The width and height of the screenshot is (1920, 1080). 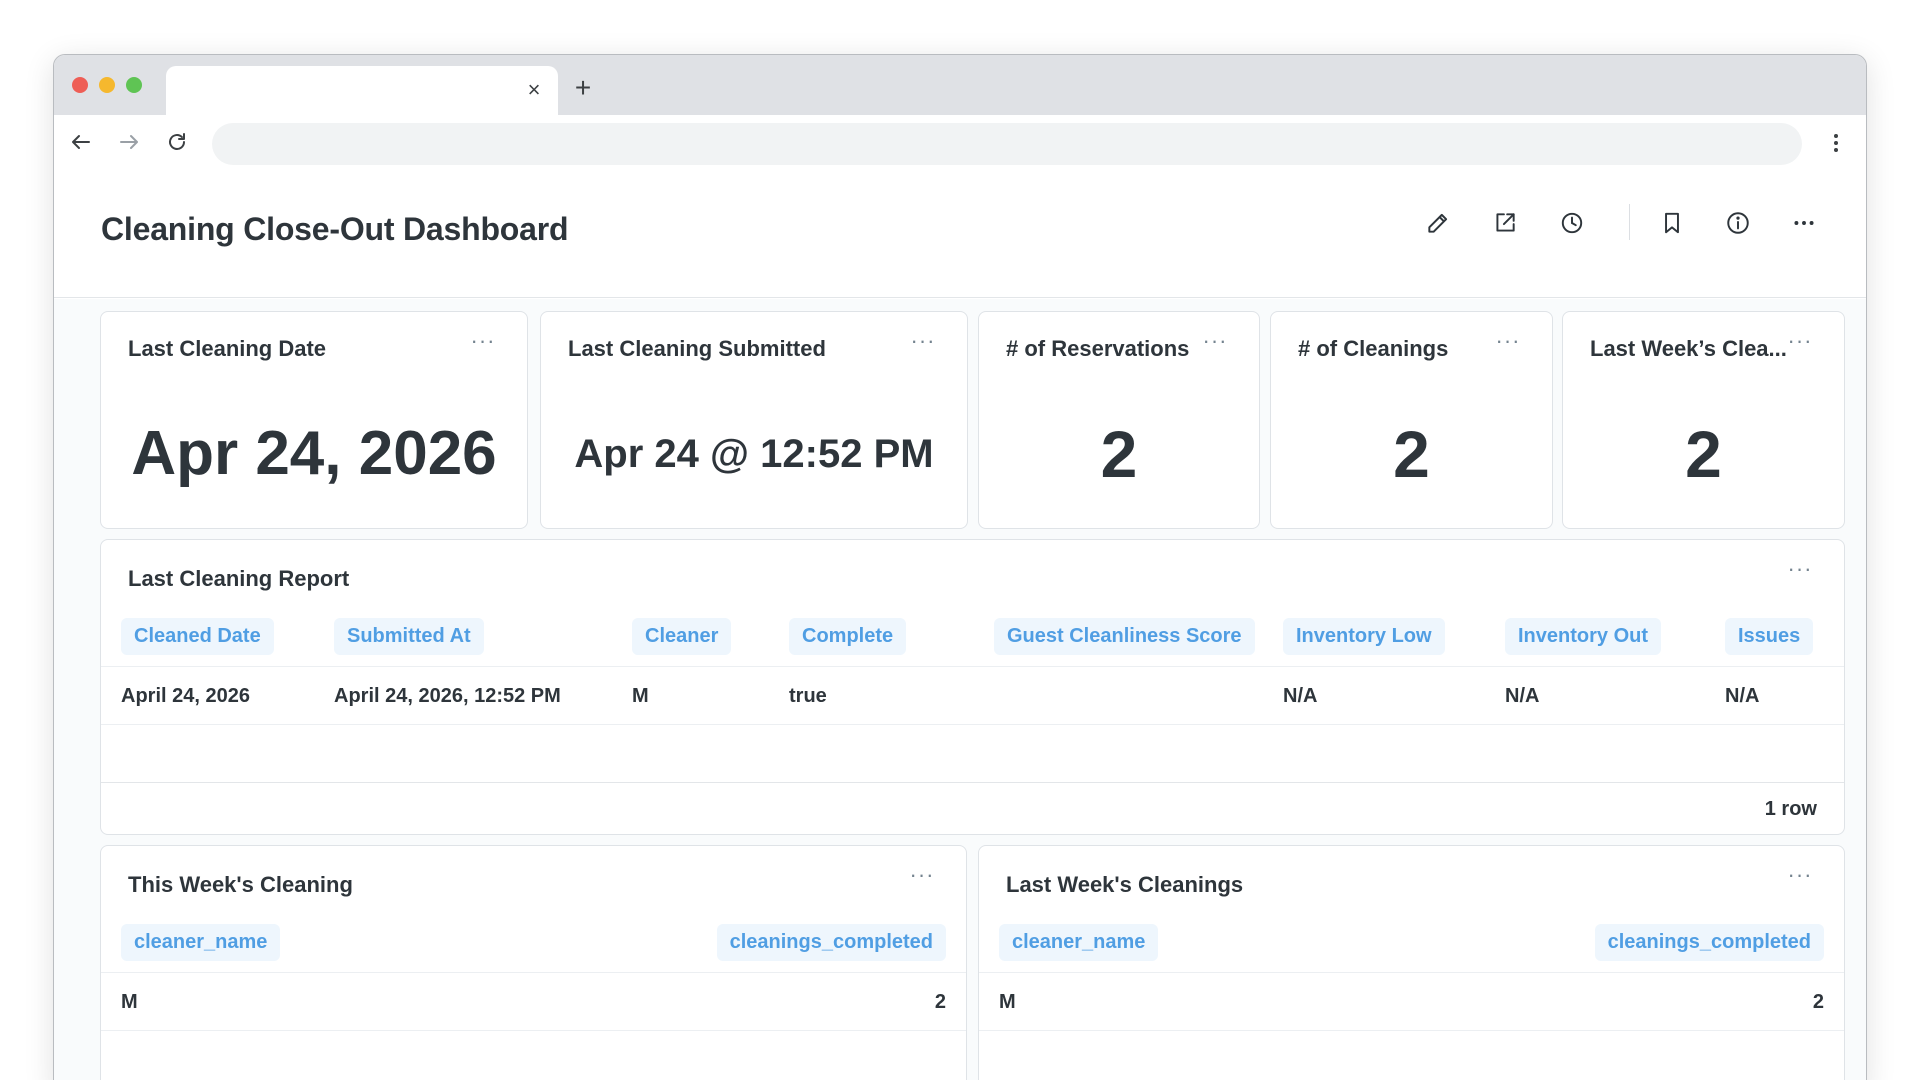 I want to click on column-header-cleaner: Cleaner, so click(x=682, y=636).